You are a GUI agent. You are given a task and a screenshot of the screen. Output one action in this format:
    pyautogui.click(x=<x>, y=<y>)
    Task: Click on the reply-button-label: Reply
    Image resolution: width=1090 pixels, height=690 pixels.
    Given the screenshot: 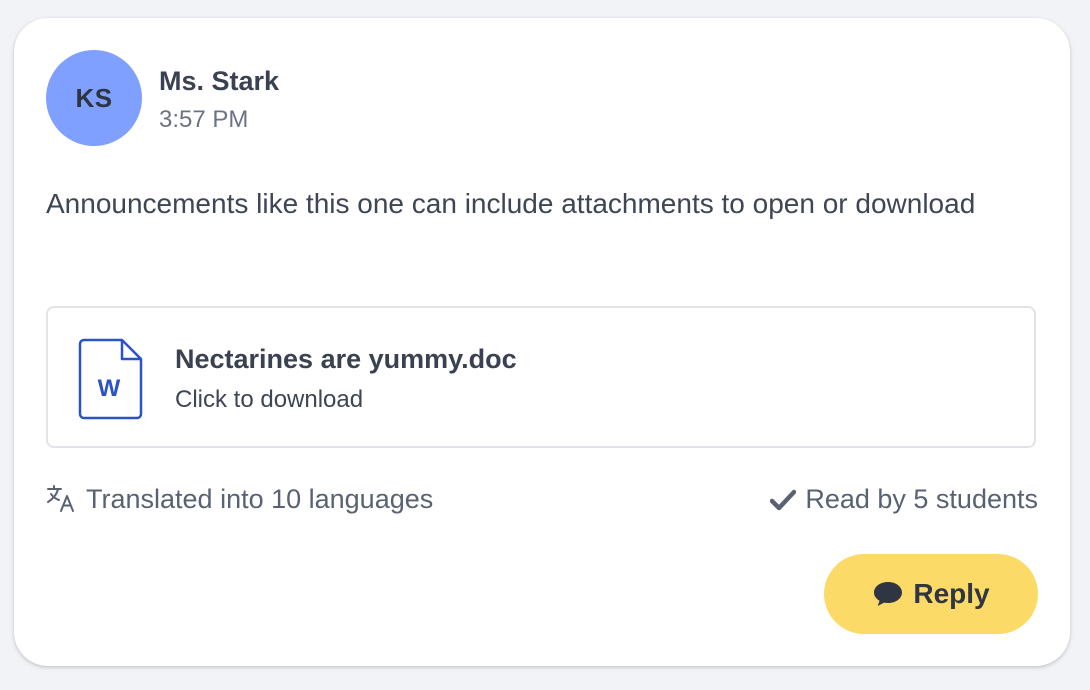 What is the action you would take?
    pyautogui.click(x=951, y=593)
    